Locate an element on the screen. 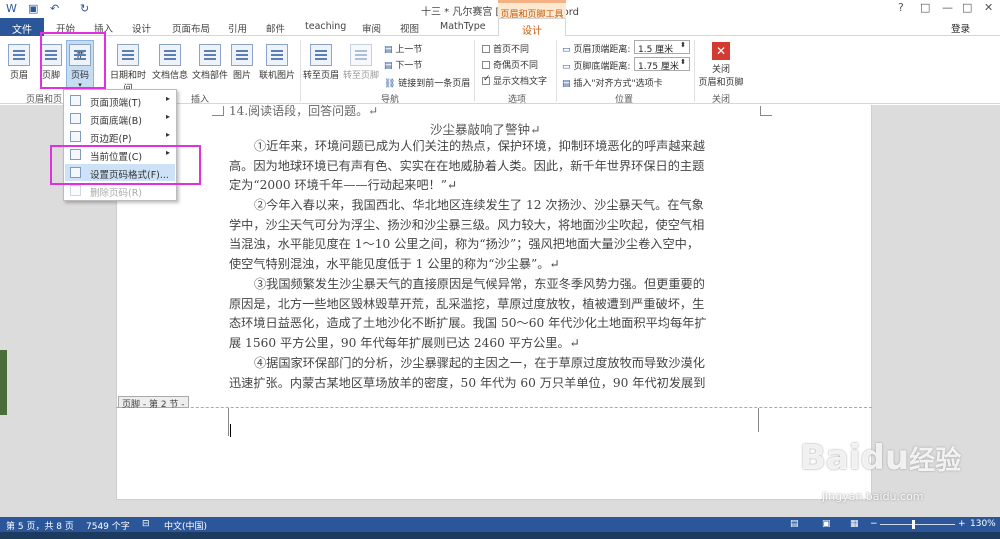 This screenshot has height=539, width=1000. tab-references: 引用 is located at coordinates (237, 28).